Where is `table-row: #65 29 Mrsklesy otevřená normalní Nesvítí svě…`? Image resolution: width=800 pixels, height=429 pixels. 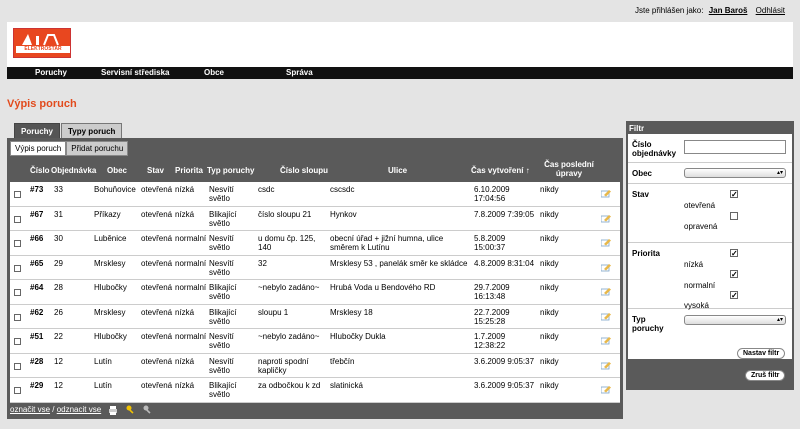 table-row: #65 29 Mrsklesy otevřená normalní Nesvítí svě… is located at coordinates (315, 268).